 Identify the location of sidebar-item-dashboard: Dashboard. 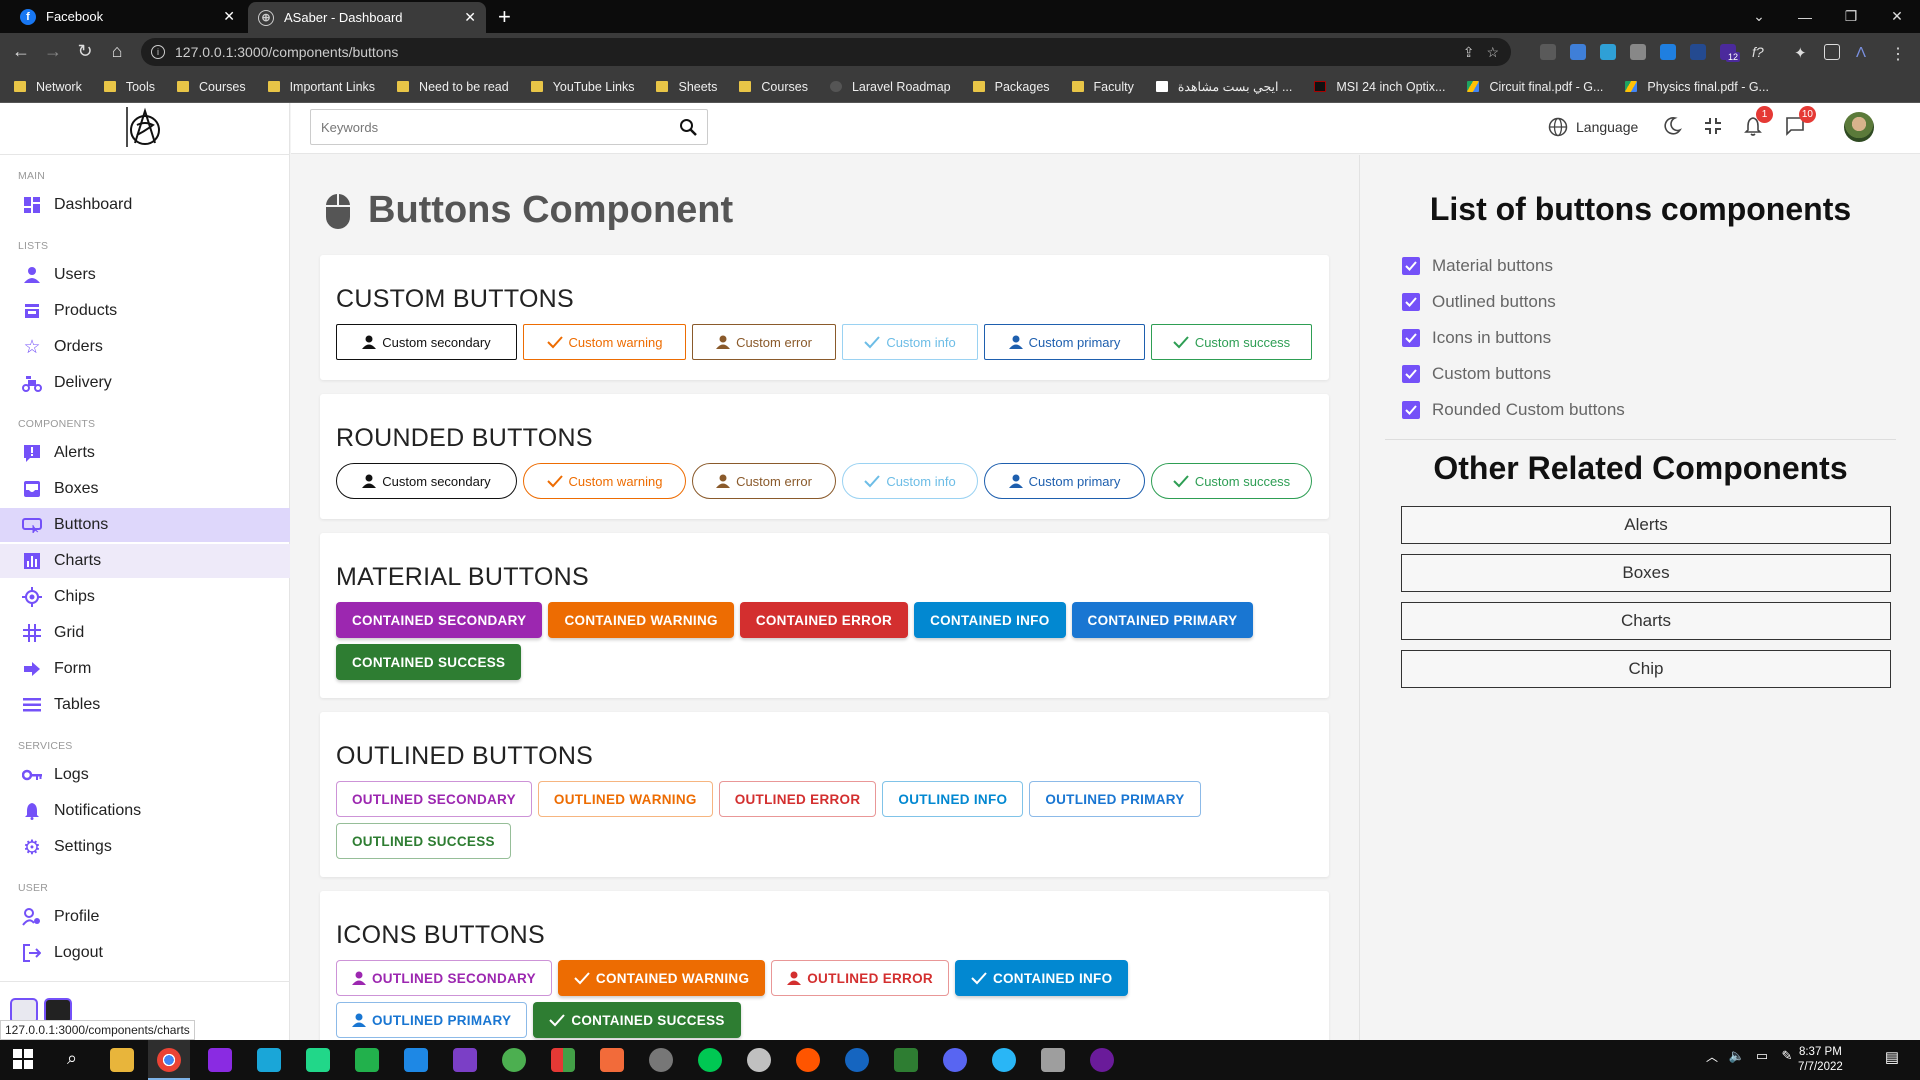
(145, 205).